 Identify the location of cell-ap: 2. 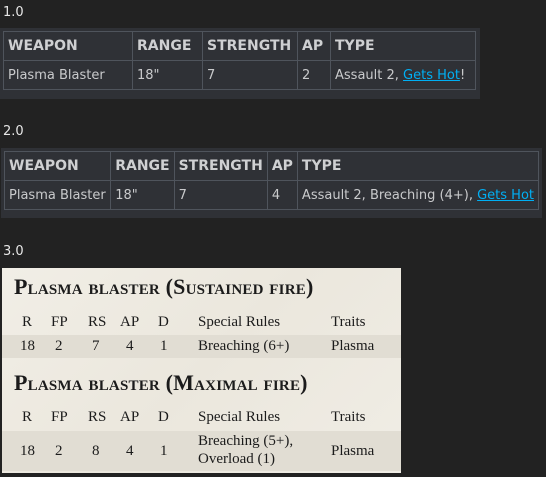
(314, 75).